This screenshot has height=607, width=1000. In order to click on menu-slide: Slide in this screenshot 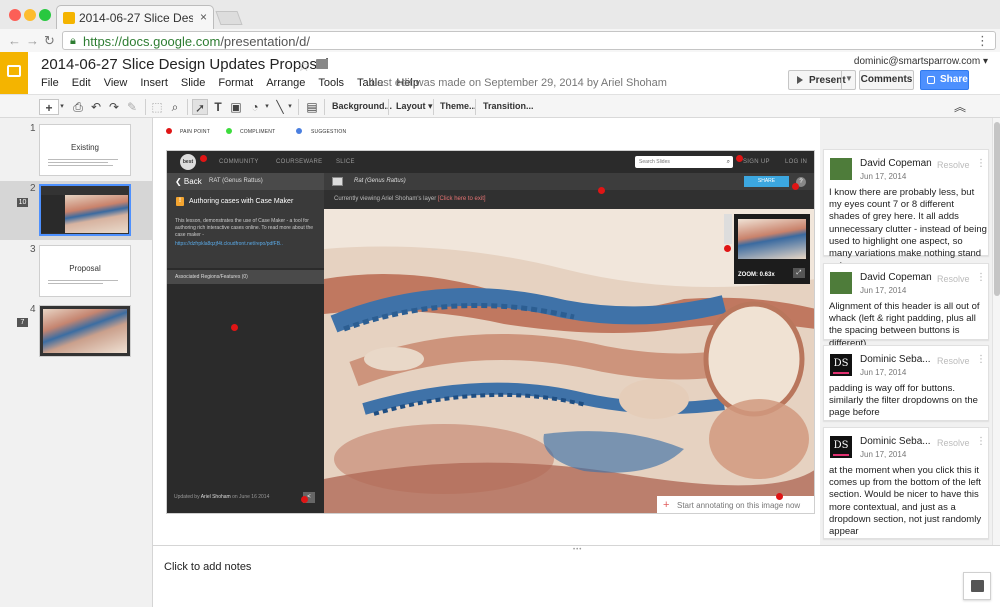, I will do `click(193, 84)`.